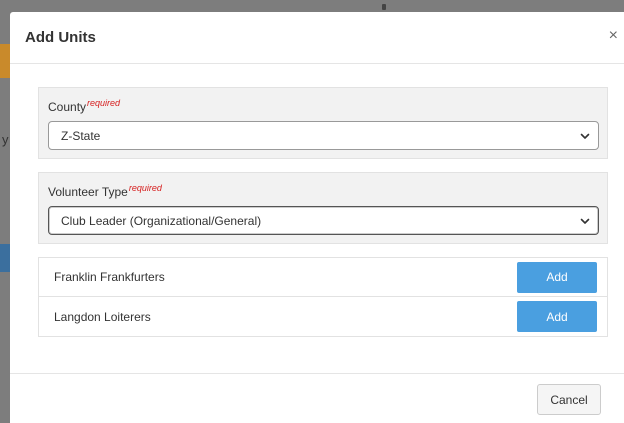 The image size is (624, 423). I want to click on background-orange-element, so click(5, 61).